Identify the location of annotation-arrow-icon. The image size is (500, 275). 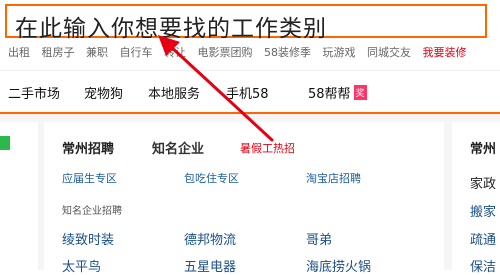
(216, 88).